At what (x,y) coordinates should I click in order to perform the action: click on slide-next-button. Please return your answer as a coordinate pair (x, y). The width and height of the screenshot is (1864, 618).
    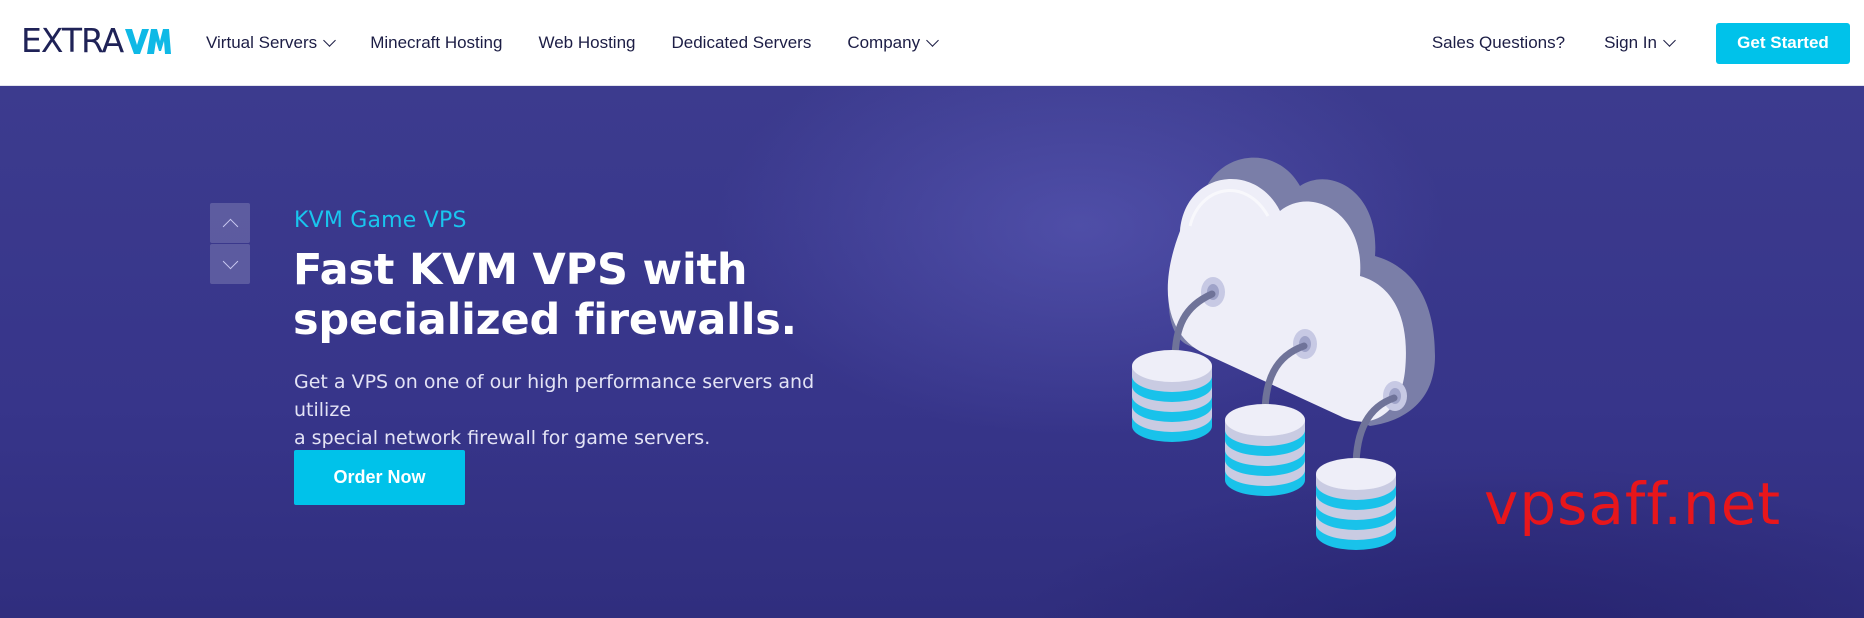
    Looking at the image, I should click on (230, 264).